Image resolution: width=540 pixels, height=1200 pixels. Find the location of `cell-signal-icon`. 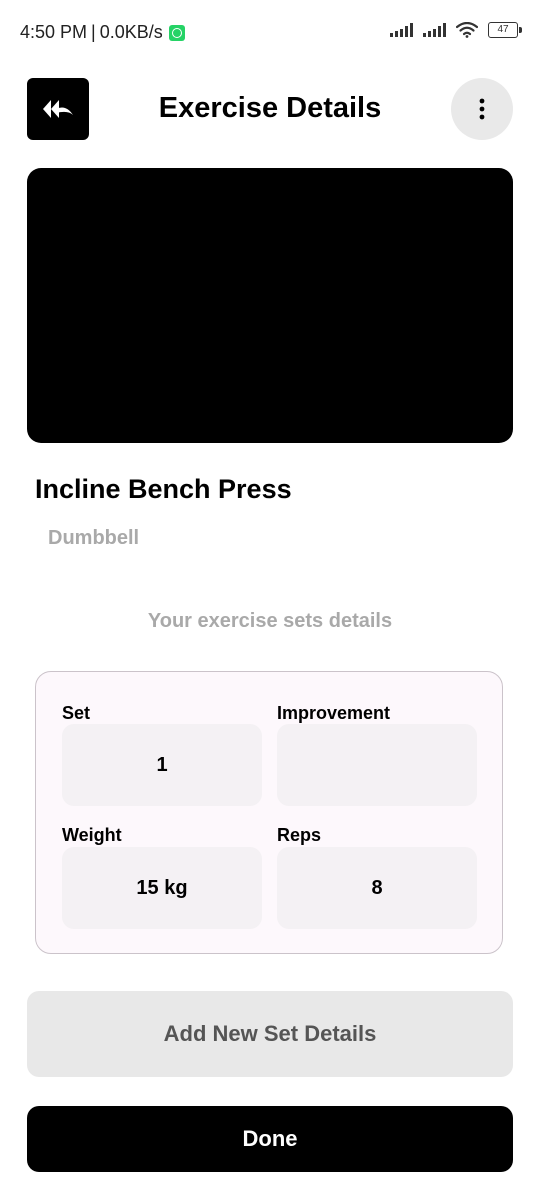

cell-signal-icon is located at coordinates (401, 30).